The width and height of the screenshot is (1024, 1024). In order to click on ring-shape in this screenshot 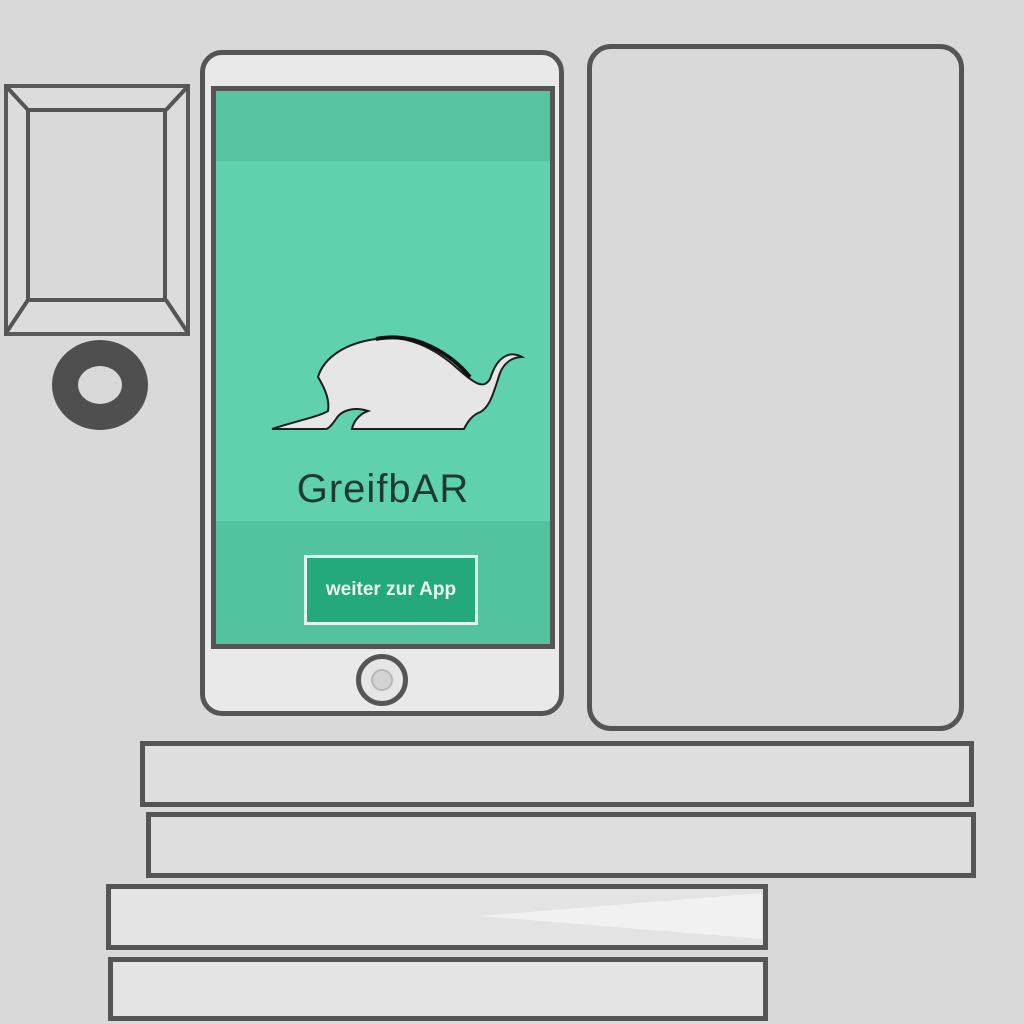, I will do `click(100, 385)`.